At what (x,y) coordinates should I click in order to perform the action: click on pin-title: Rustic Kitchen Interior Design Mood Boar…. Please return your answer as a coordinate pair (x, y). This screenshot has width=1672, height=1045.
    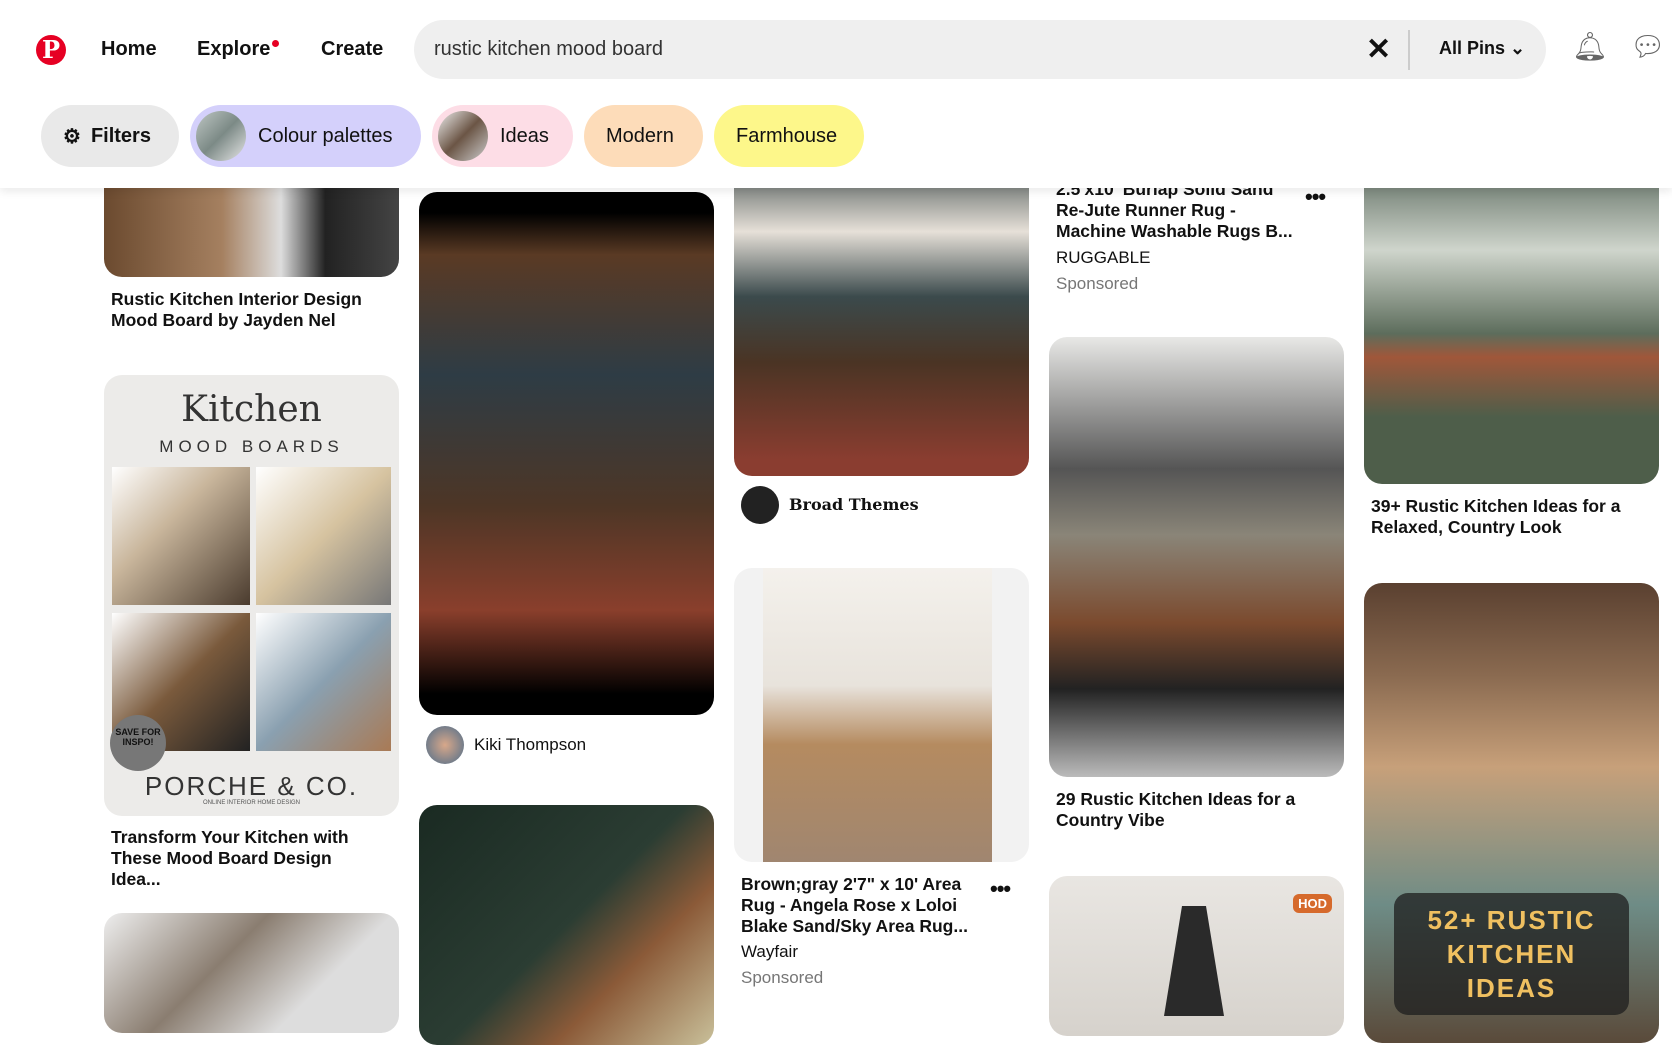
    Looking at the image, I should click on (241, 310).